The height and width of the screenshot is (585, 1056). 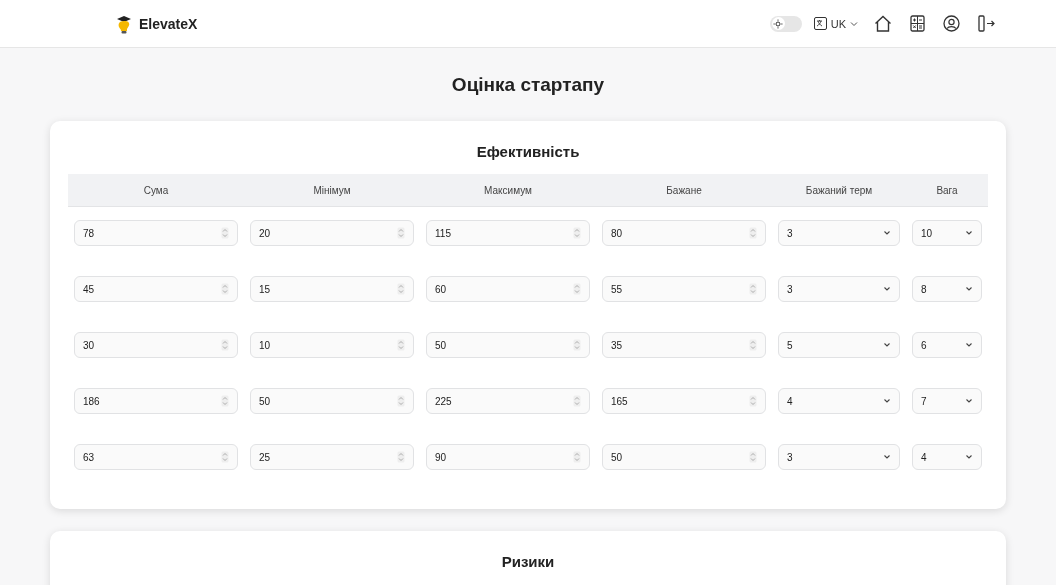 What do you see at coordinates (987, 23) in the screenshot?
I see `logout-icon` at bounding box center [987, 23].